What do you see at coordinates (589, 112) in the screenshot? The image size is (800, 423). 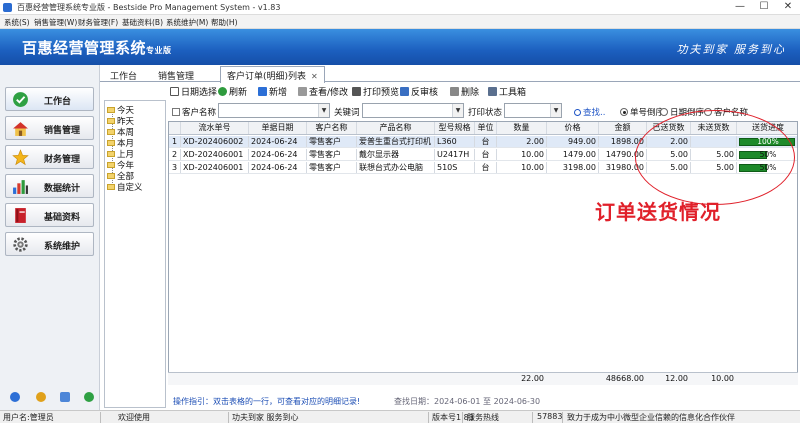 I see `search-link: 查找..` at bounding box center [589, 112].